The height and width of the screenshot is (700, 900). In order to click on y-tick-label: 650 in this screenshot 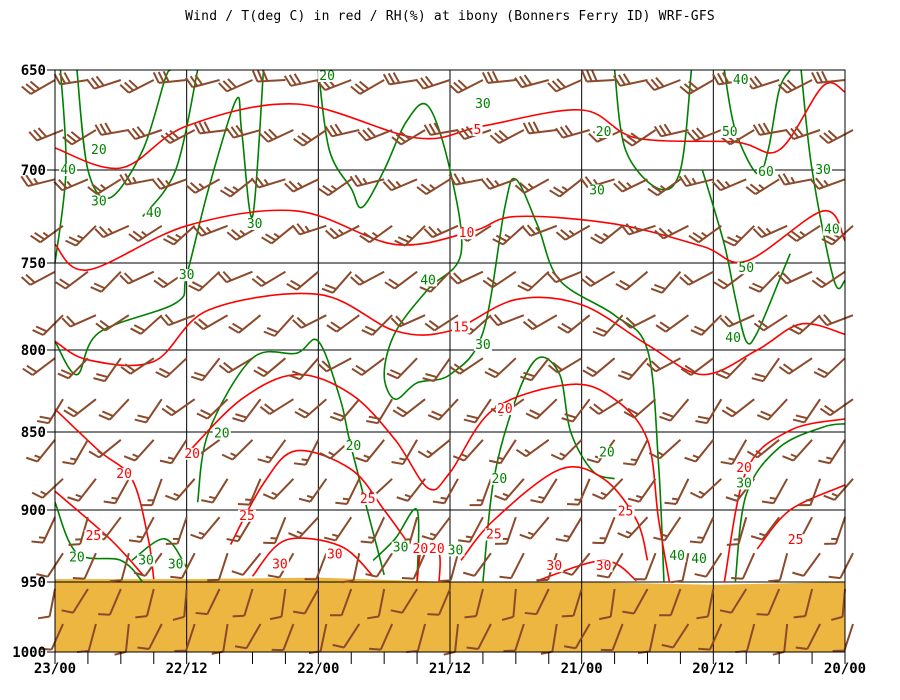, I will do `click(33, 71)`.